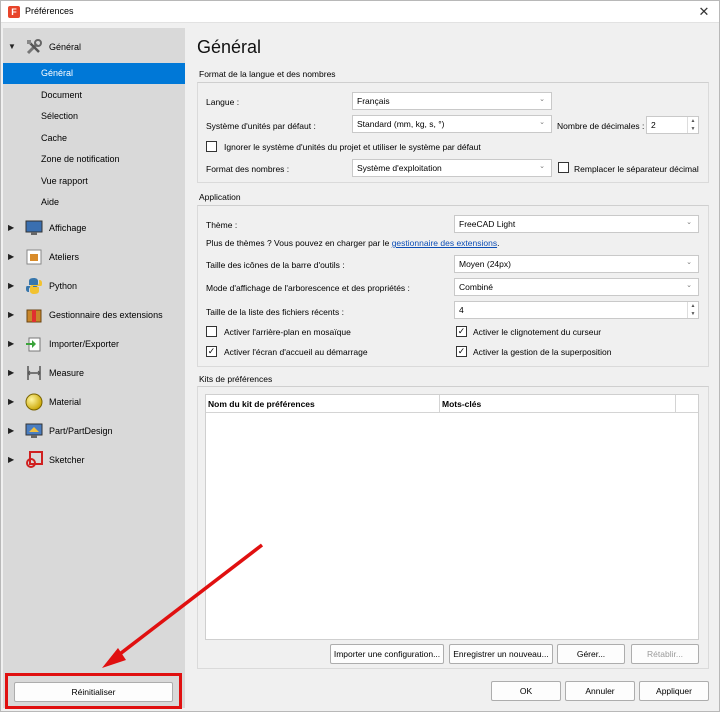 This screenshot has height=712, width=720. Describe the element at coordinates (461, 351) in the screenshot. I see `overlay-checkbox: ✓` at that location.